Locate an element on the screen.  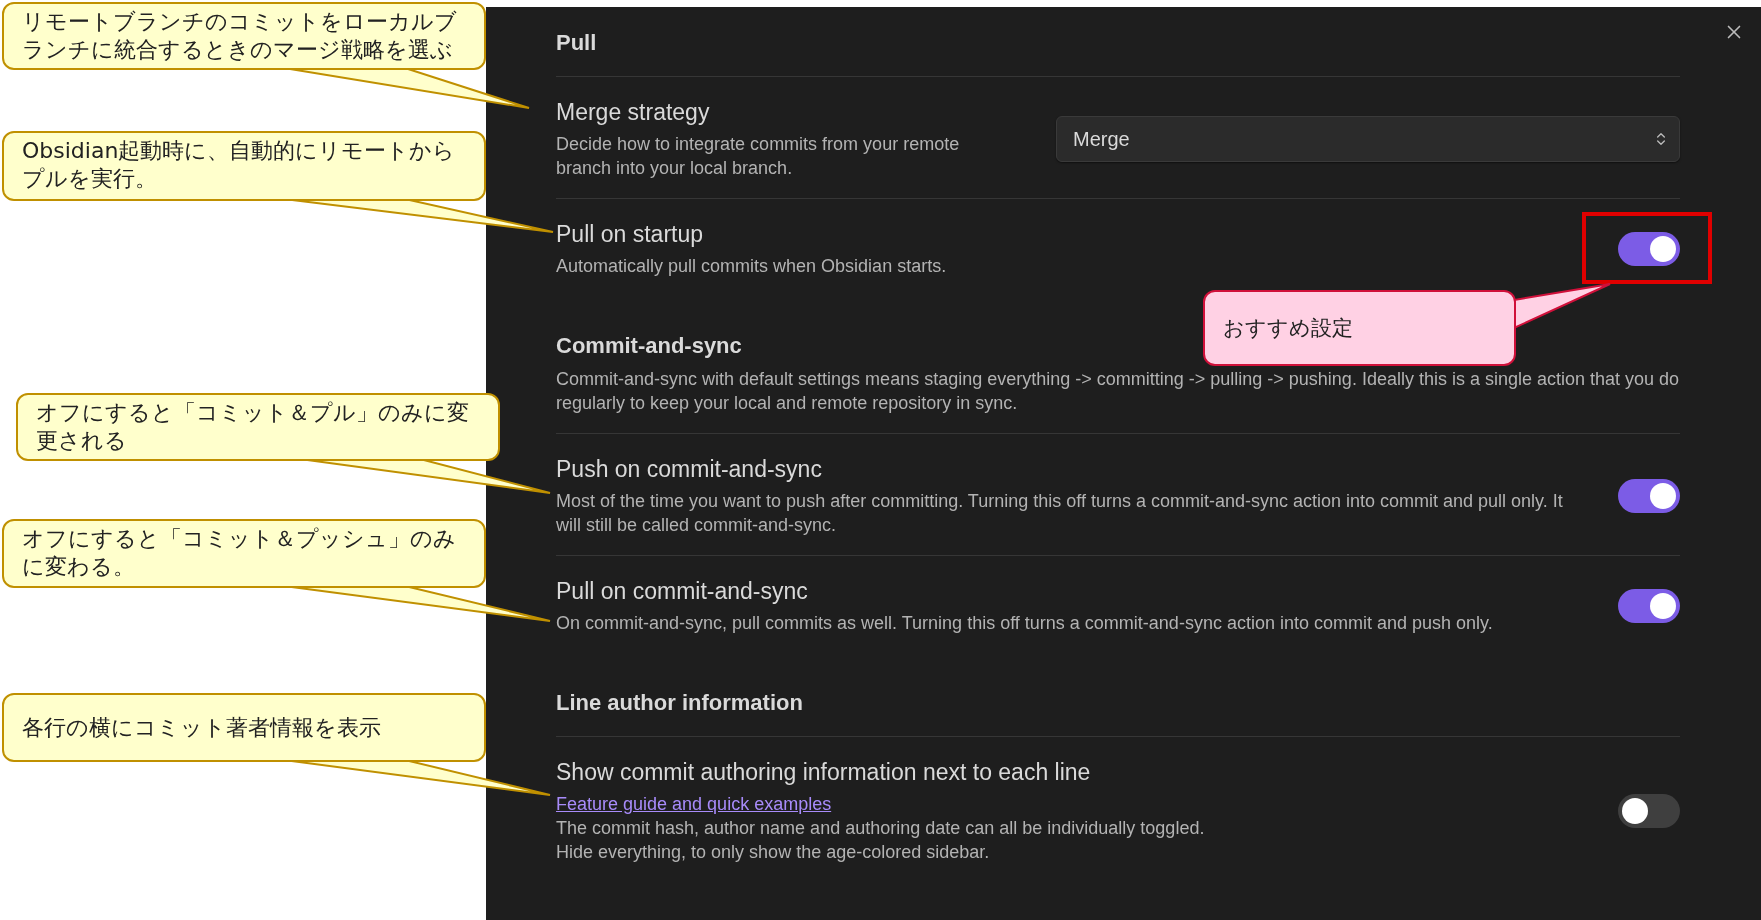
setting-title: Pull on commit-and-sync is located at coordinates (682, 591).